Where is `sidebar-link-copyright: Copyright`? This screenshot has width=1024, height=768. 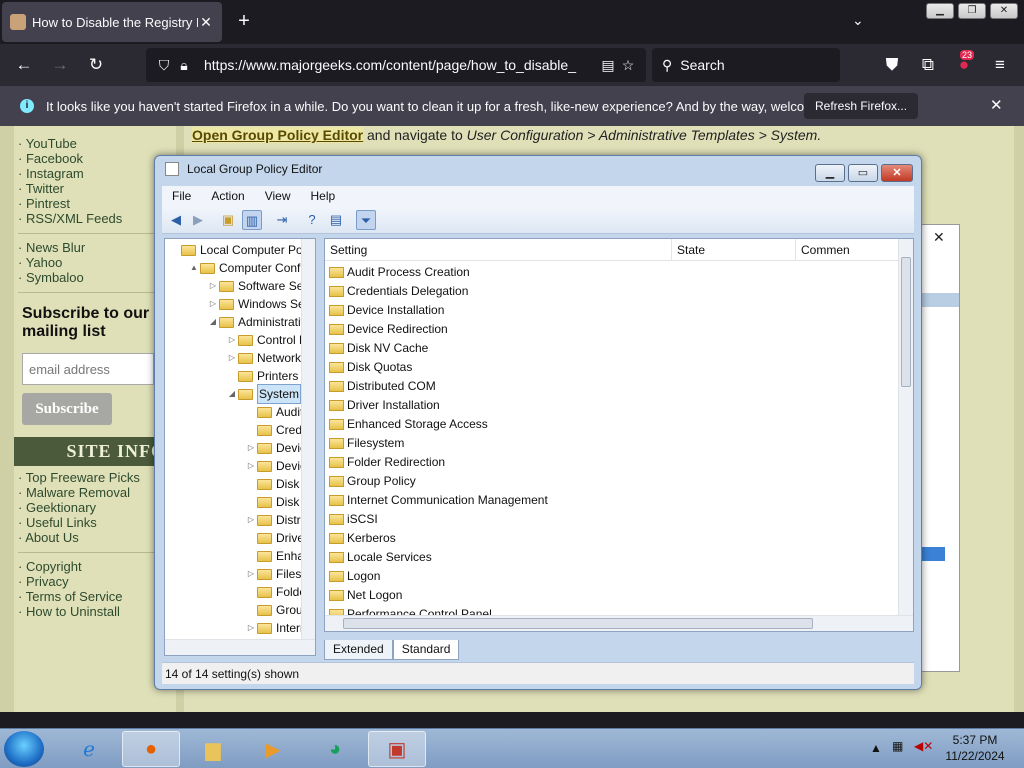
sidebar-link-copyright: Copyright is located at coordinates (95, 566).